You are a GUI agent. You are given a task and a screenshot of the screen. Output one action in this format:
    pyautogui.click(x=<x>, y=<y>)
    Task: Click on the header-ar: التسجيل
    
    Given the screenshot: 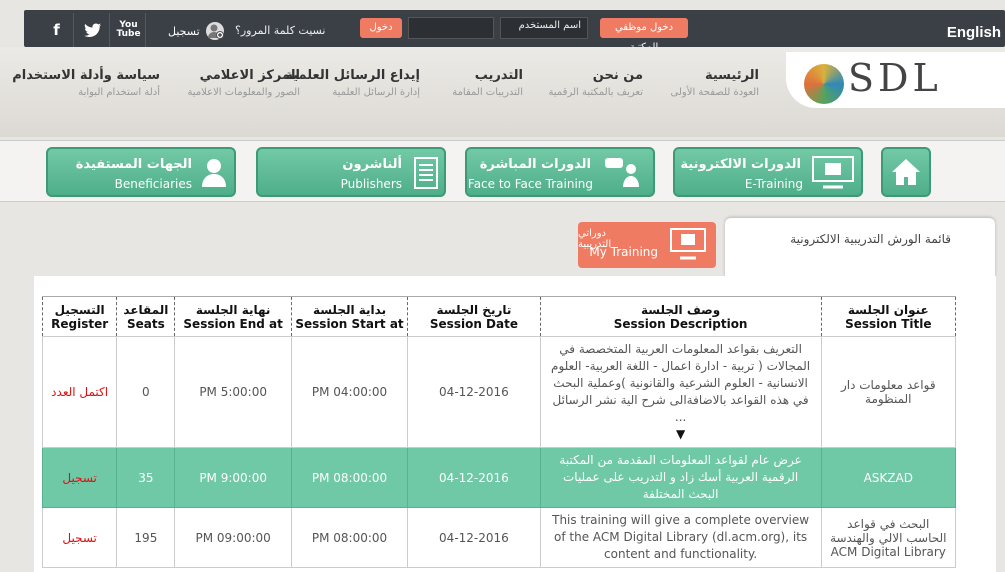 What is the action you would take?
    pyautogui.click(x=79, y=309)
    